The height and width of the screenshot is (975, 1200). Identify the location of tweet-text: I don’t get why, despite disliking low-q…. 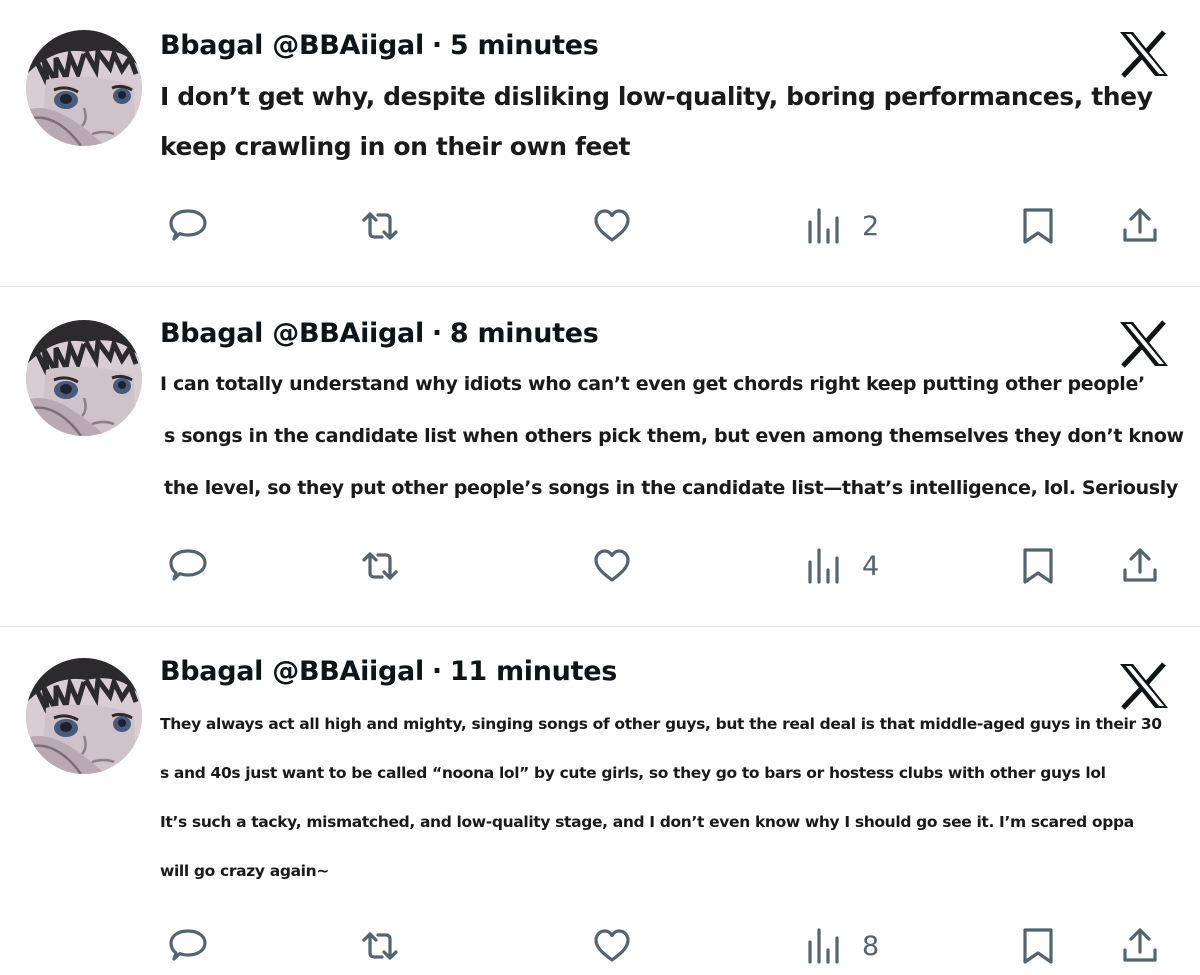
(675, 122).